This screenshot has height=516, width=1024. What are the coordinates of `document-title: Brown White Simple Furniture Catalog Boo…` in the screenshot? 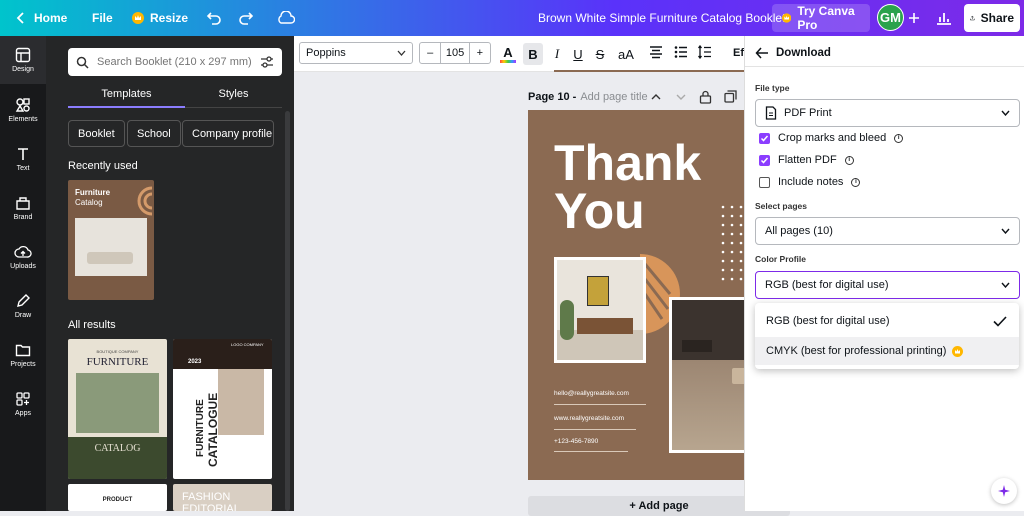 It's located at (661, 18).